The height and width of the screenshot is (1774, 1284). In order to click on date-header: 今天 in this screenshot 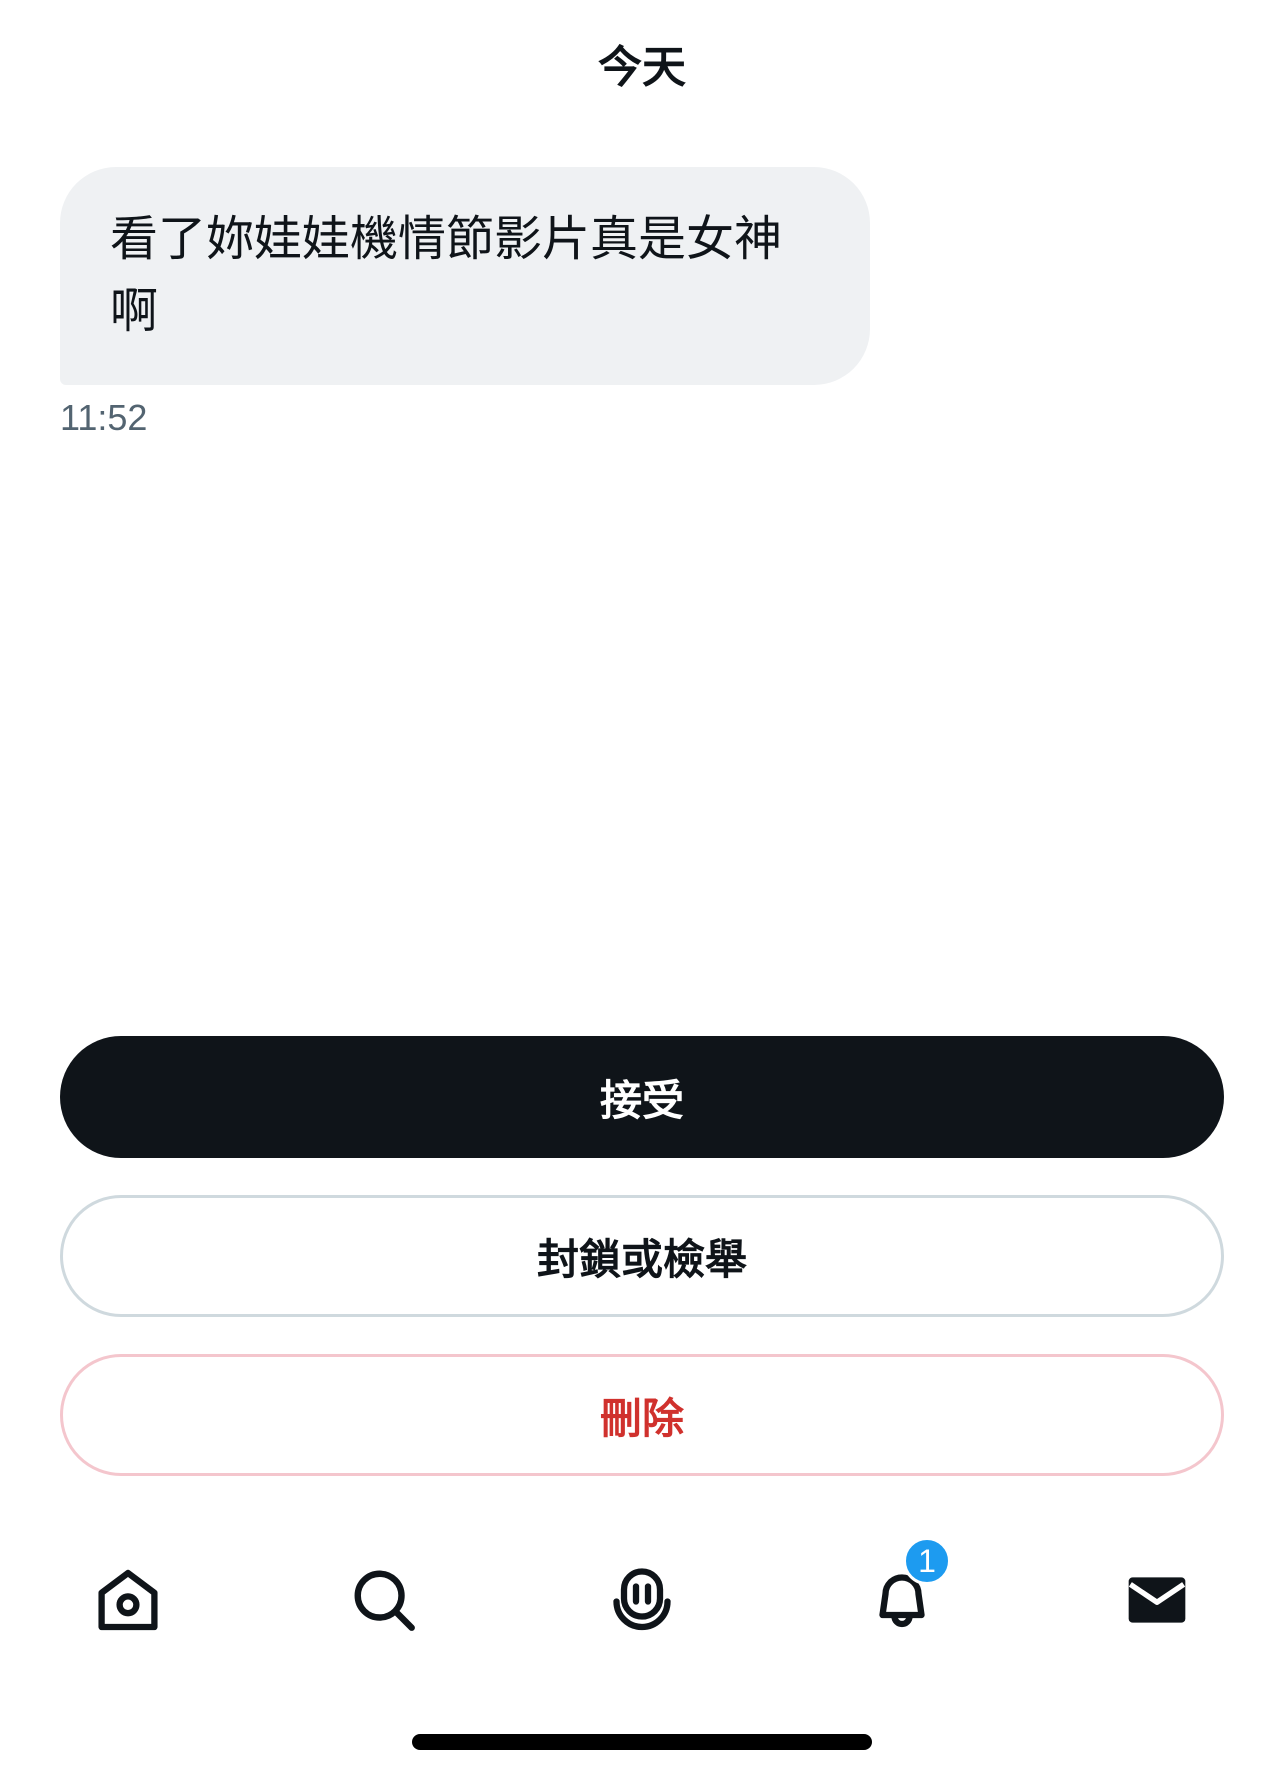, I will do `click(642, 67)`.